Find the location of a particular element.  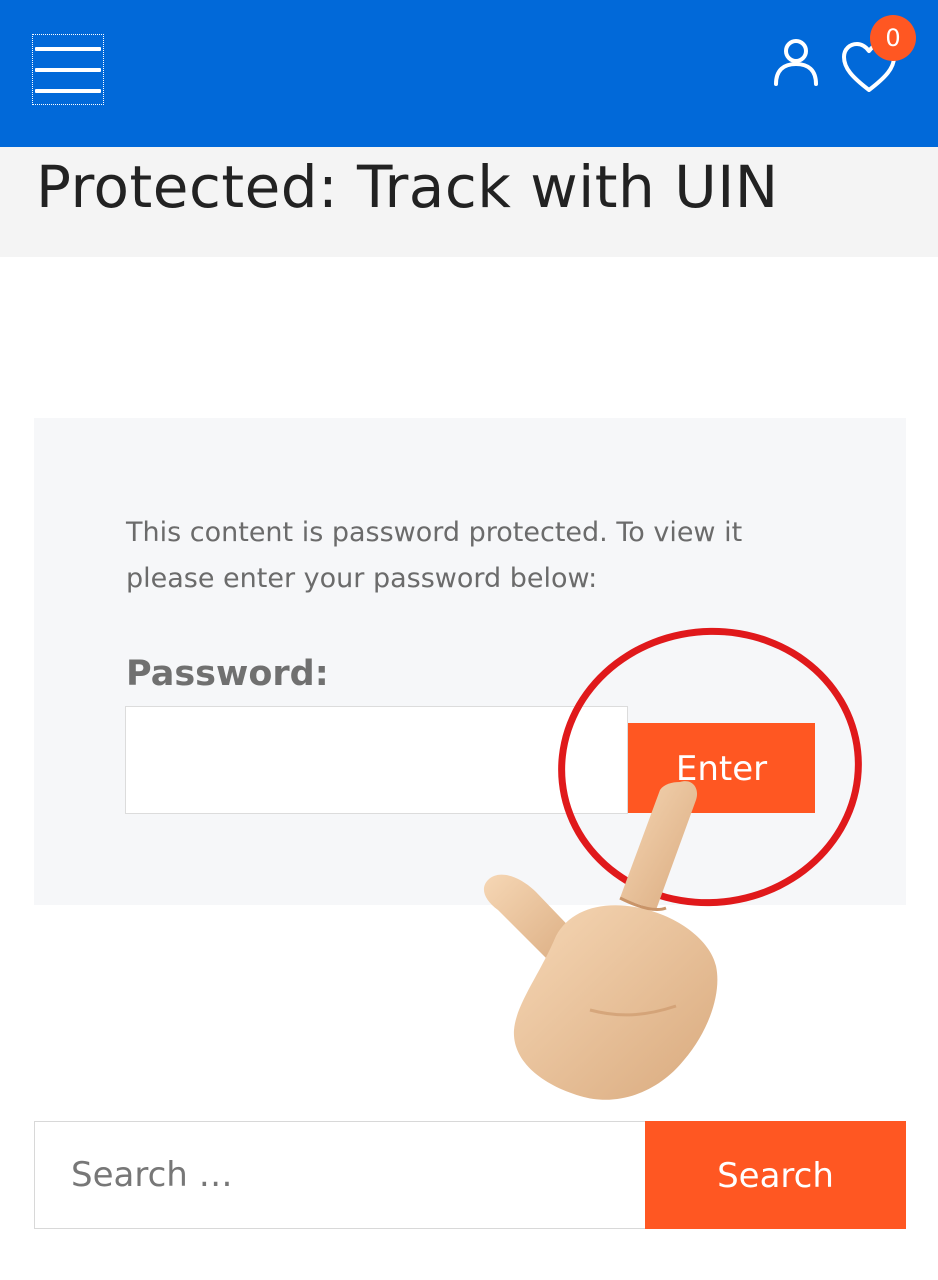

search-input is located at coordinates (340, 1175).